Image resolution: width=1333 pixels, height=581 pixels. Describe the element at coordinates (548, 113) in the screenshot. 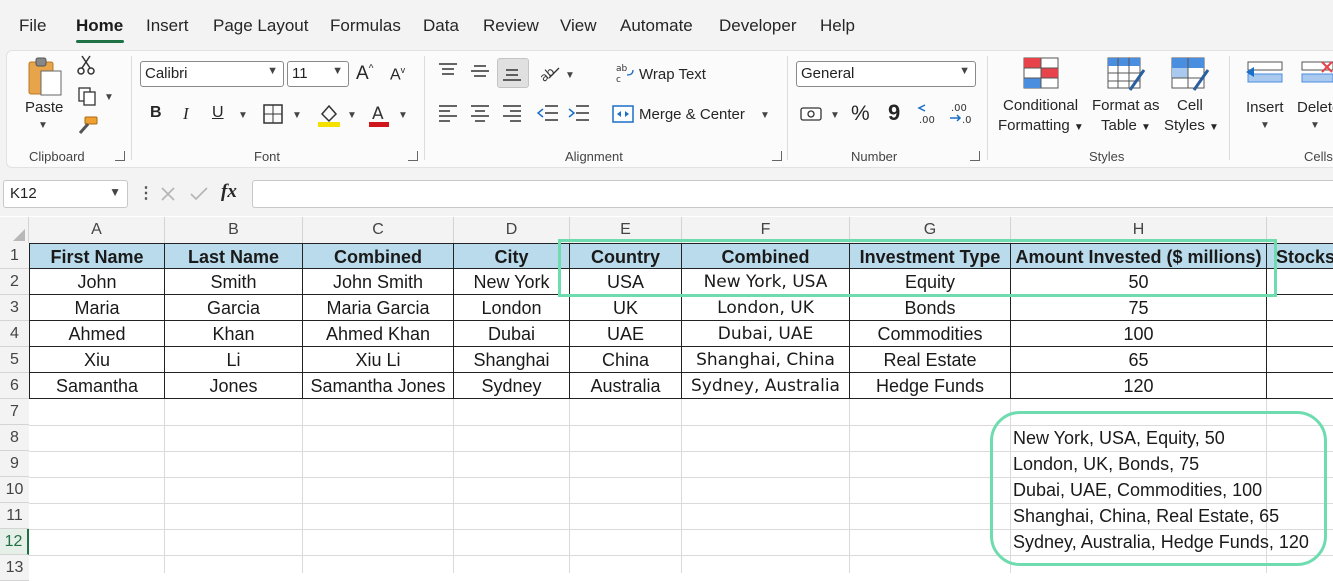

I see `decrease-indent-icon` at that location.